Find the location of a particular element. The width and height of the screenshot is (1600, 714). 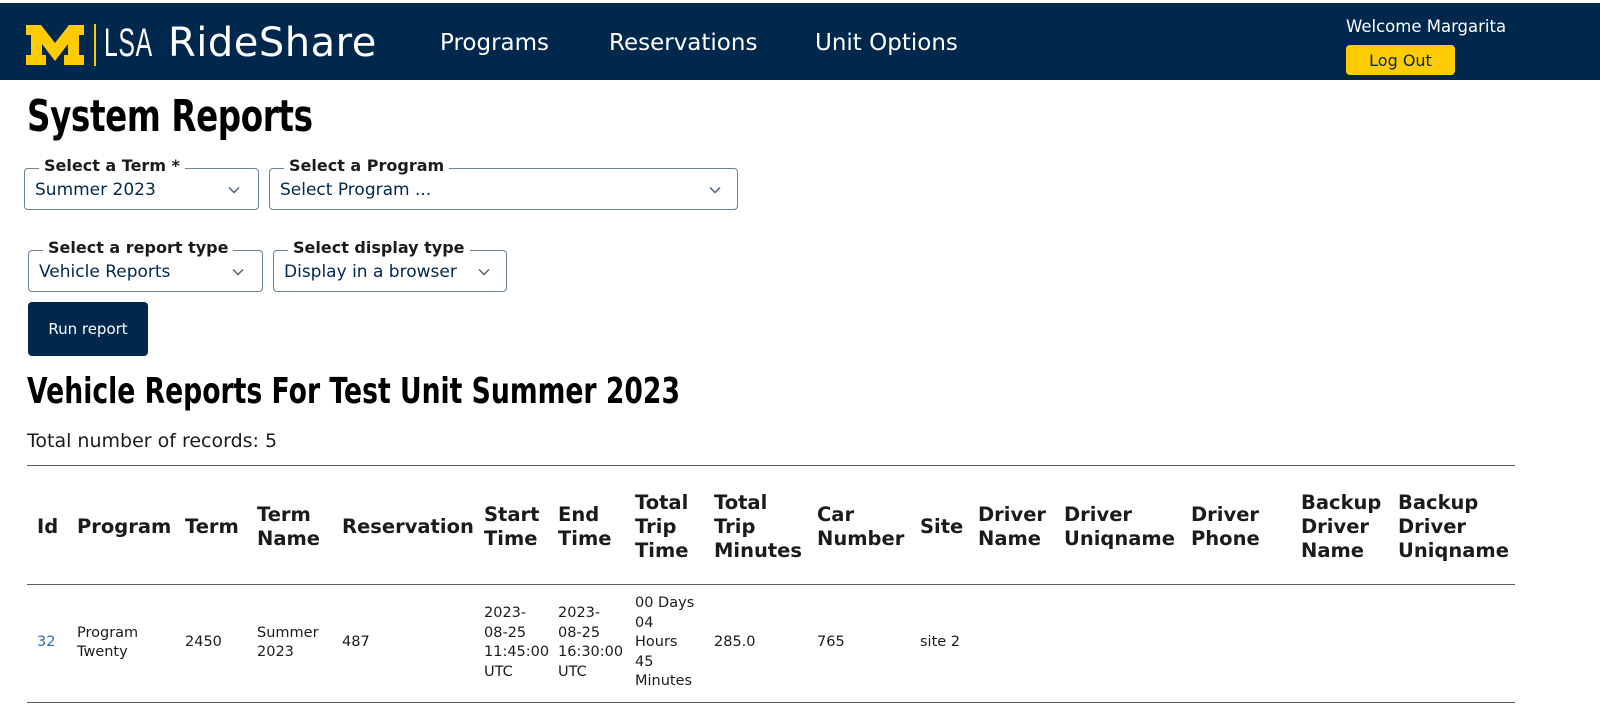

table-cell: 2023- 08-25 11:45:00 UTC is located at coordinates (517, 642).